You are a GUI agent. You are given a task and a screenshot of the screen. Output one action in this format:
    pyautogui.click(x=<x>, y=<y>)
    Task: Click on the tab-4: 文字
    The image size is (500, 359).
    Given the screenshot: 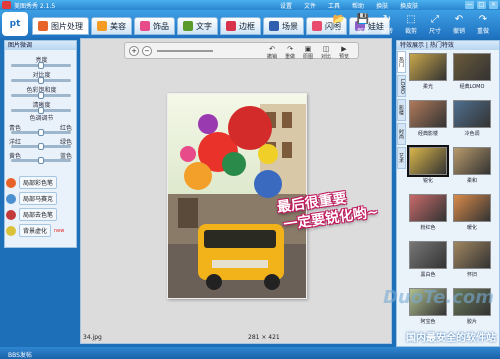 What is the action you would take?
    pyautogui.click(x=197, y=26)
    